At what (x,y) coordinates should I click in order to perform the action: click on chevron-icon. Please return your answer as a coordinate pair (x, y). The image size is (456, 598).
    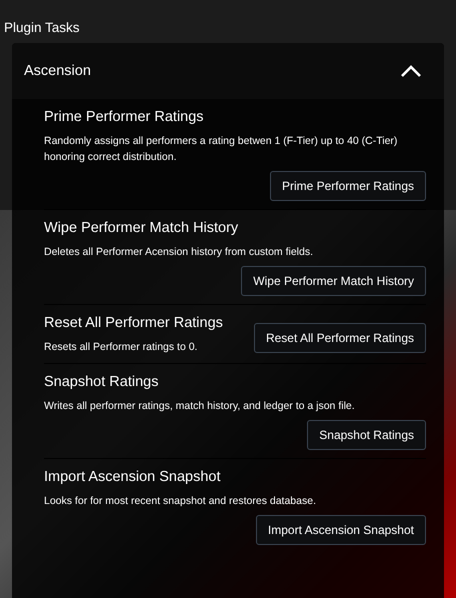
    Looking at the image, I should click on (411, 71).